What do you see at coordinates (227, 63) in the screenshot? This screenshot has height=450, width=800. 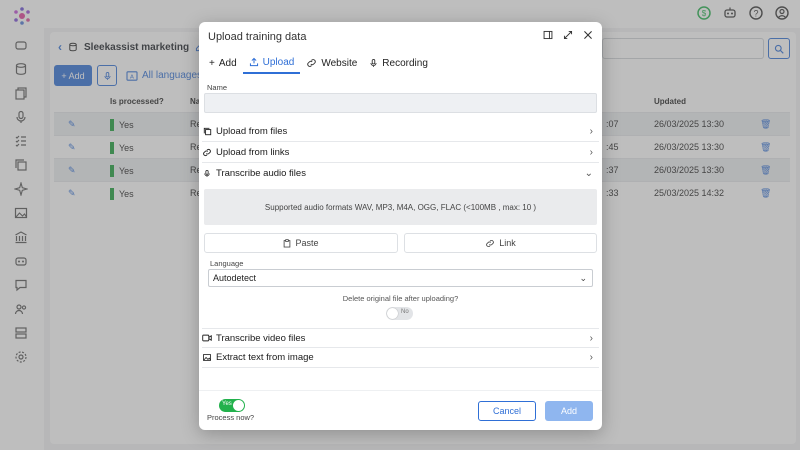 I see `tab-add-label: Add` at bounding box center [227, 63].